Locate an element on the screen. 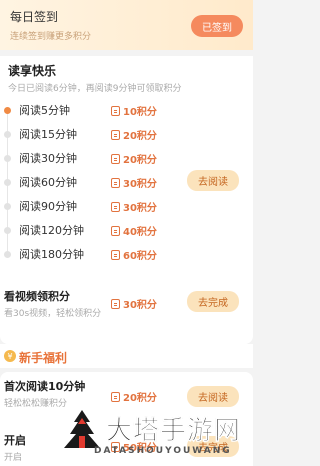 The image size is (320, 466). tier-label: 阅读15分钟 is located at coordinates (48, 134).